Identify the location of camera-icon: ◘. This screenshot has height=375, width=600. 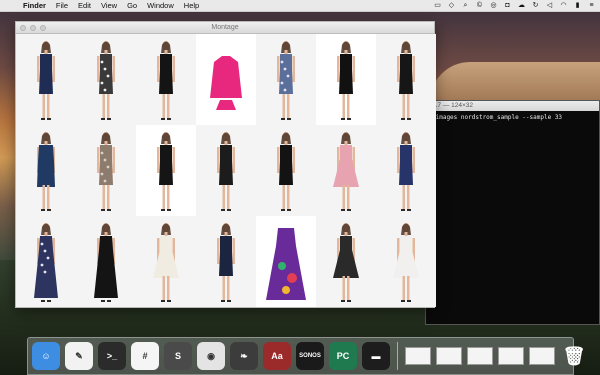
(507, 6).